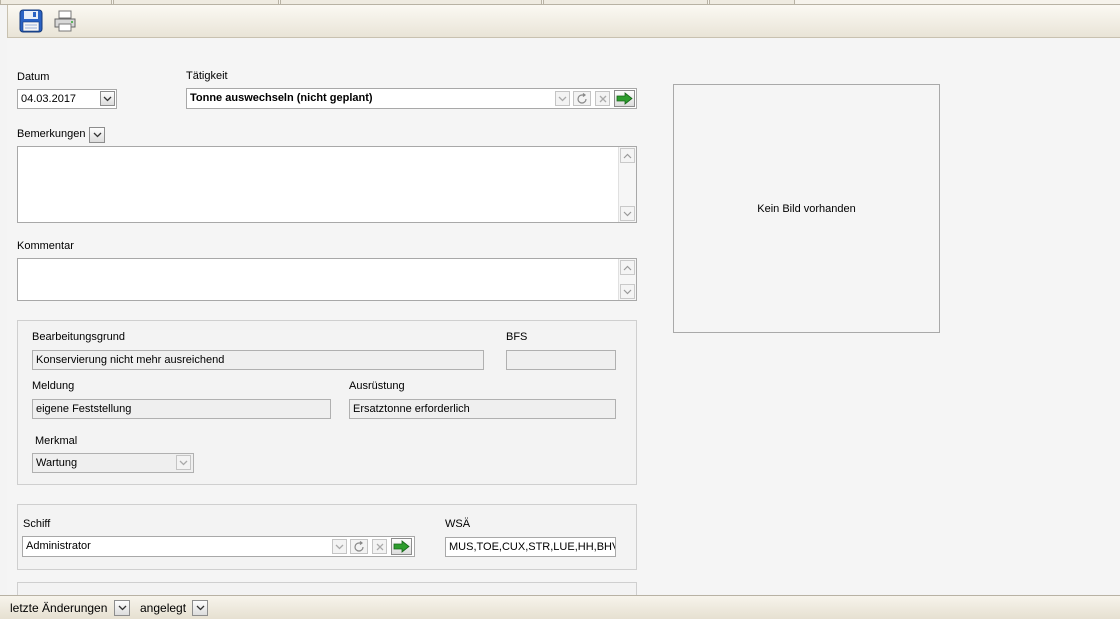 The width and height of the screenshot is (1120, 619). I want to click on save-button, so click(31, 21).